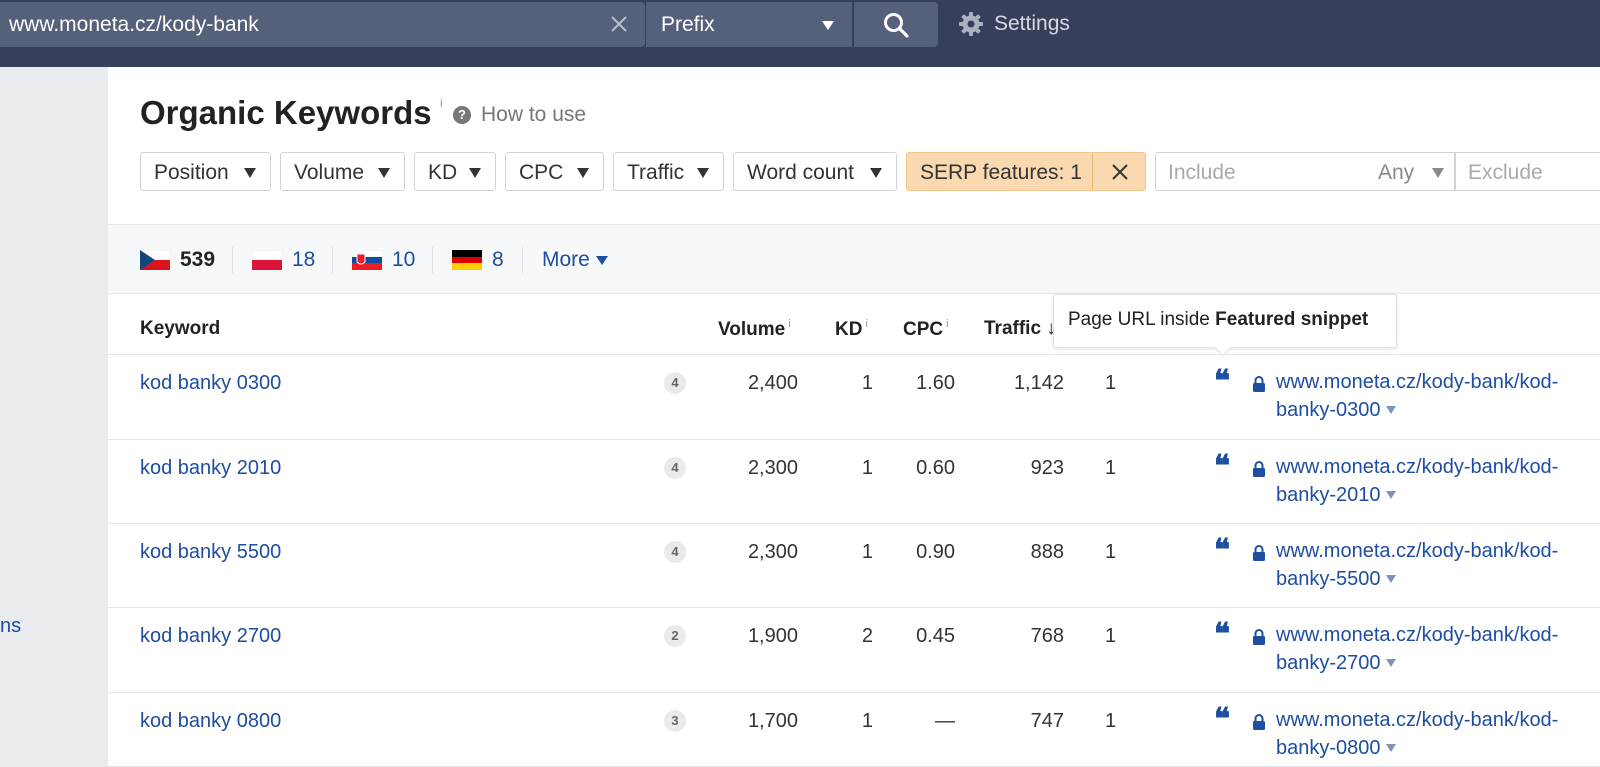 This screenshot has height=767, width=1600. I want to click on ranking-url-text: www.moneta.cz/kody-bank/kod-banky-2010, so click(1417, 481).